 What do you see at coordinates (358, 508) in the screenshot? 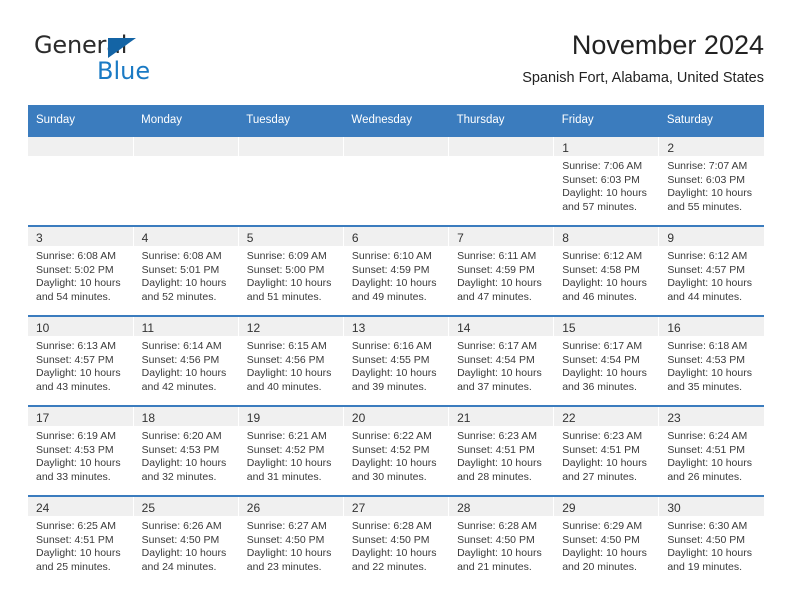
I see `day-number: 27` at bounding box center [358, 508].